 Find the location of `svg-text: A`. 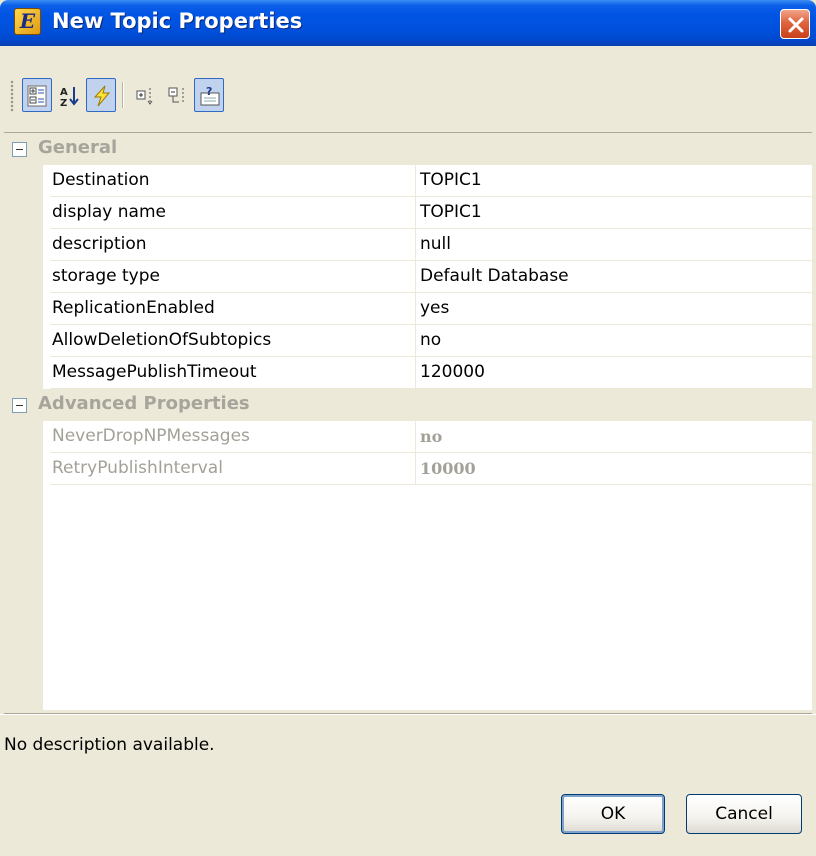

svg-text: A is located at coordinates (64, 92).